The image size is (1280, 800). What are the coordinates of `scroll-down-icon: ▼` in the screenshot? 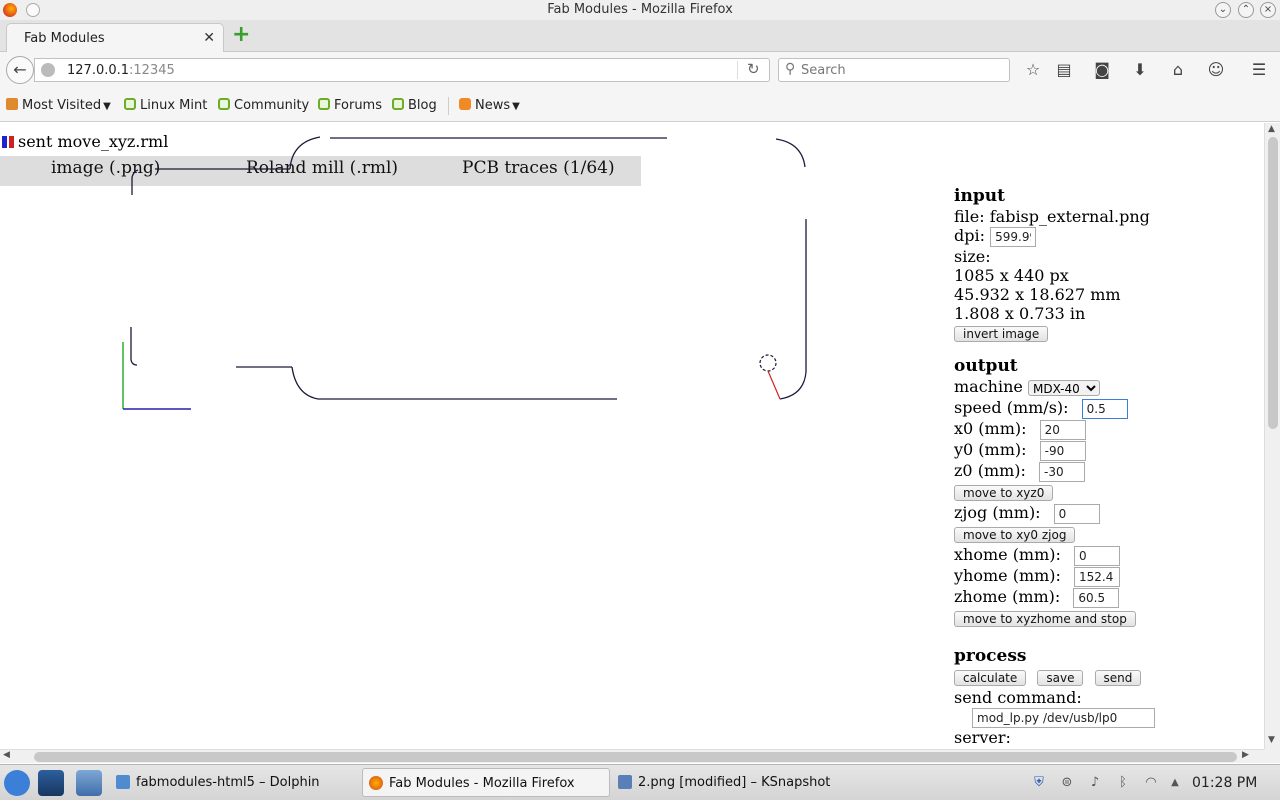 It's located at (1271, 740).